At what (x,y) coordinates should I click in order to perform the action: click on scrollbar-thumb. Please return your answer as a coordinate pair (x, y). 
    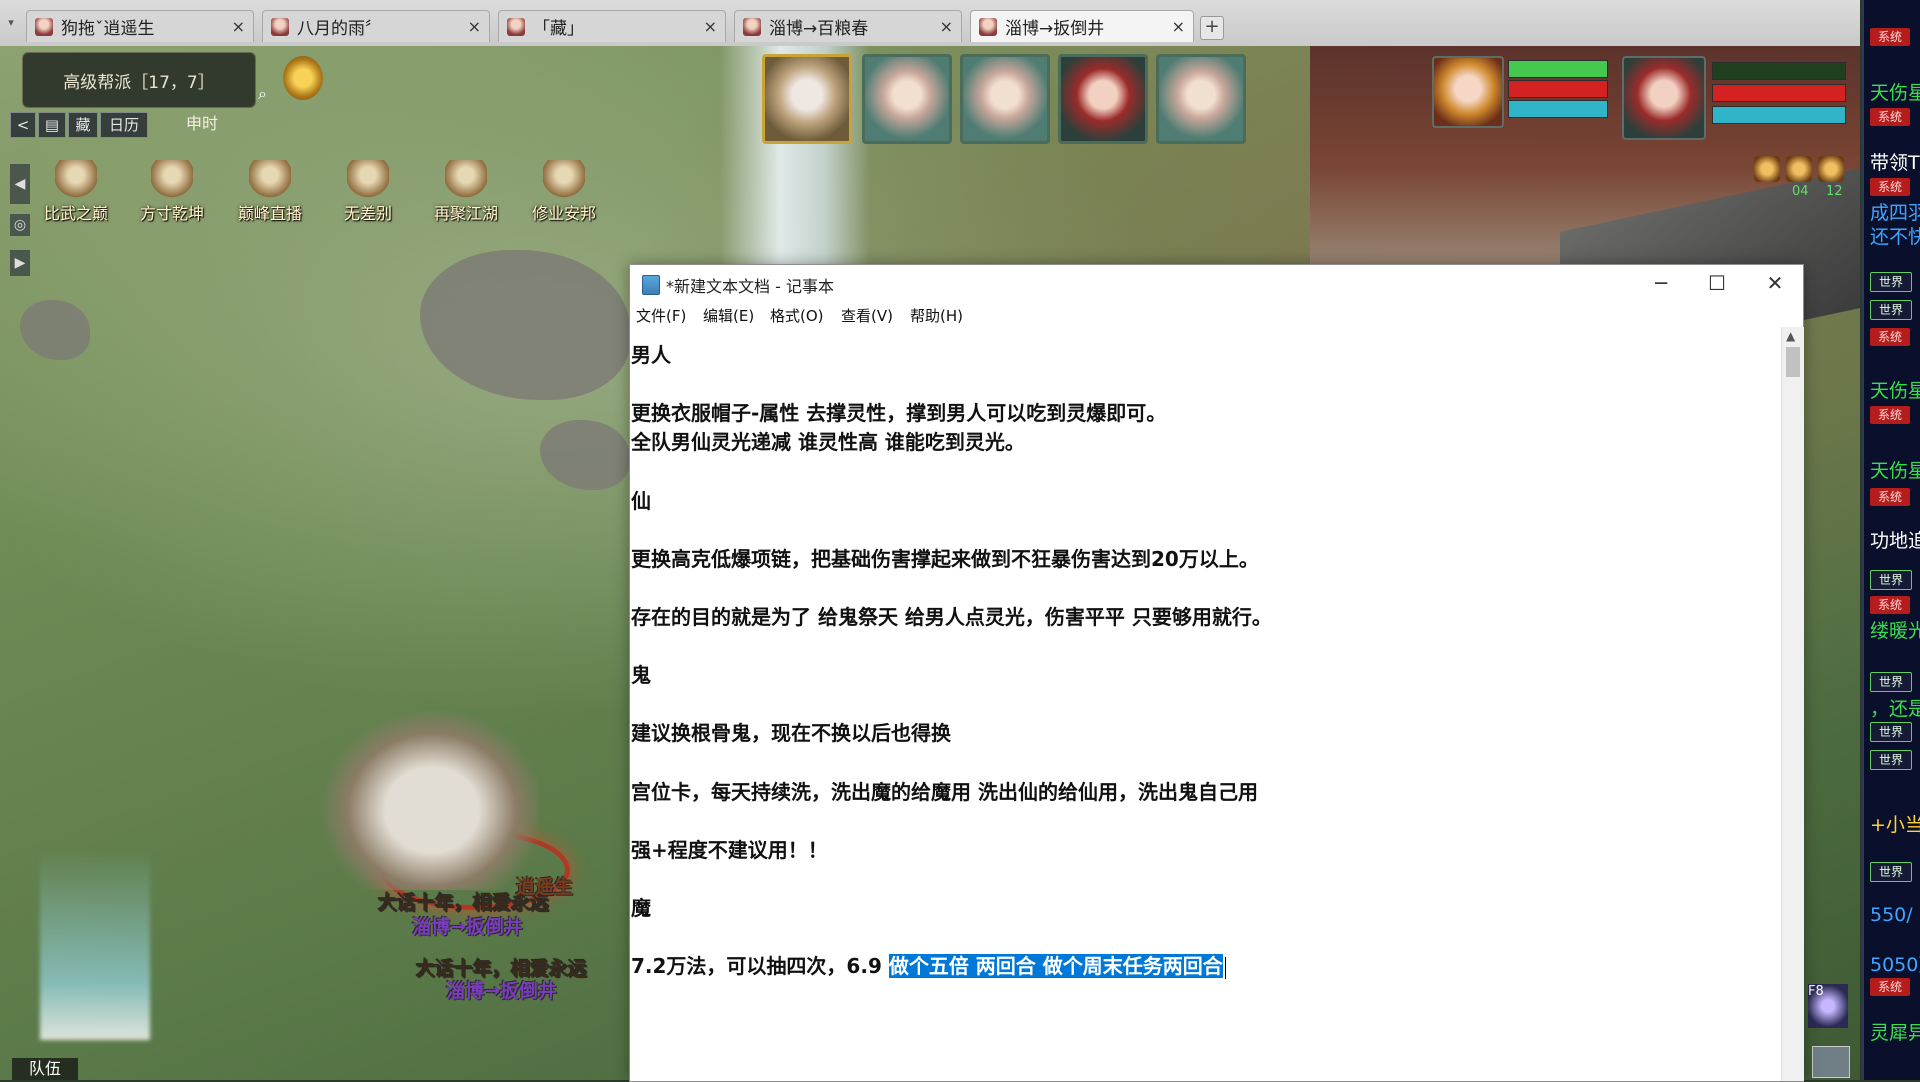
    Looking at the image, I should click on (1793, 362).